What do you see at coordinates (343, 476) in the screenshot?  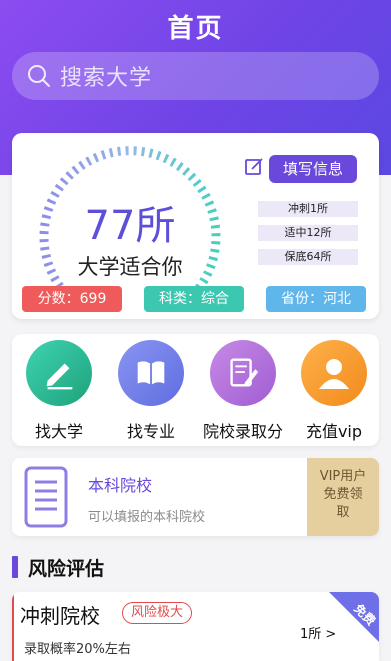 I see `vip-side-line-1: VIP用户` at bounding box center [343, 476].